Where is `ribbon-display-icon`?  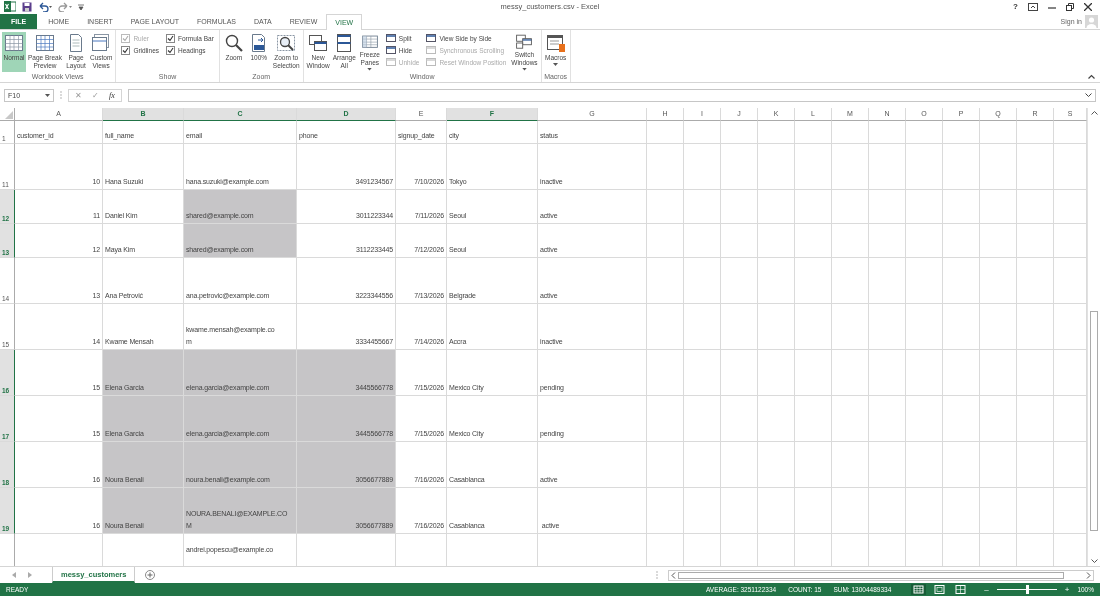
ribbon-display-icon is located at coordinates (1033, 6).